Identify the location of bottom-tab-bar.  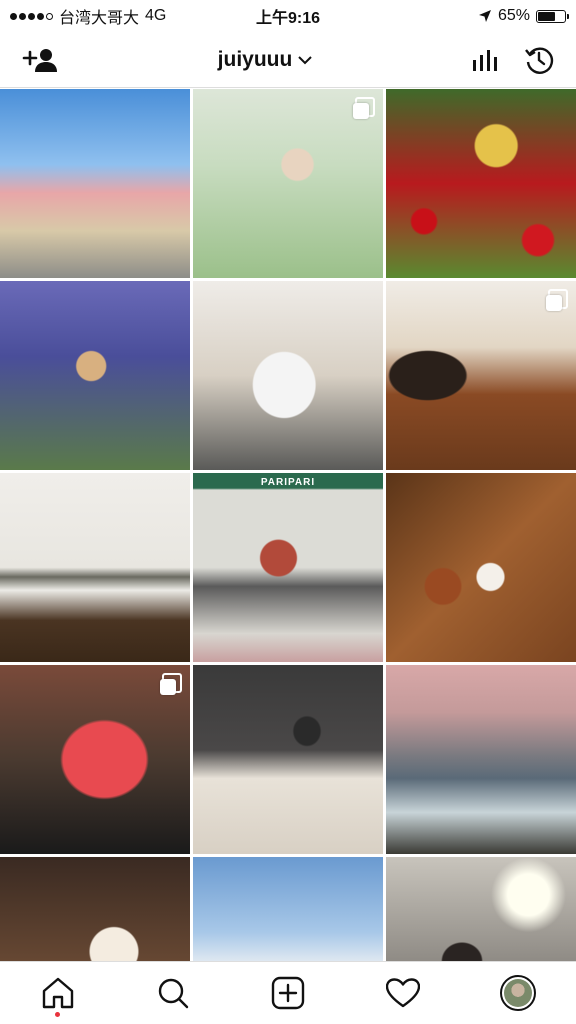
(288, 992).